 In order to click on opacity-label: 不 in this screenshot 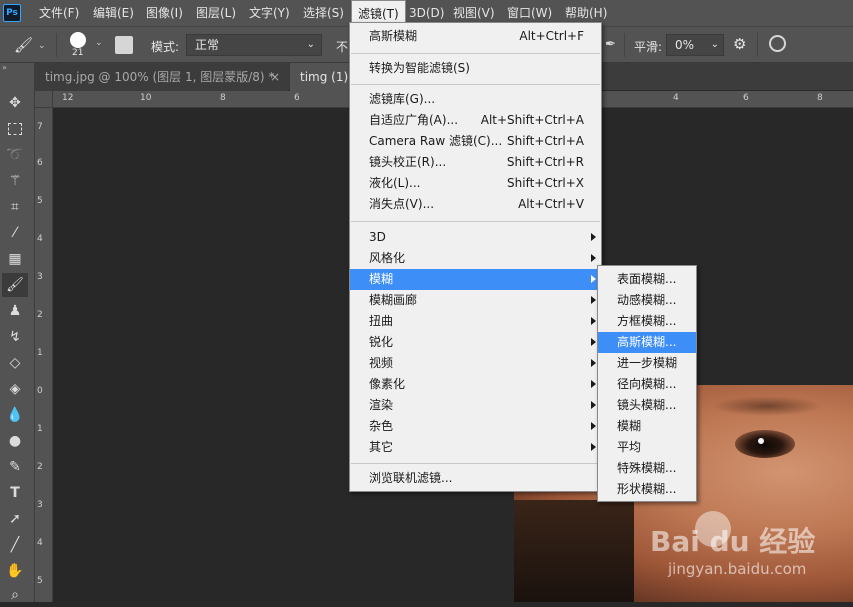, I will do `click(342, 47)`.